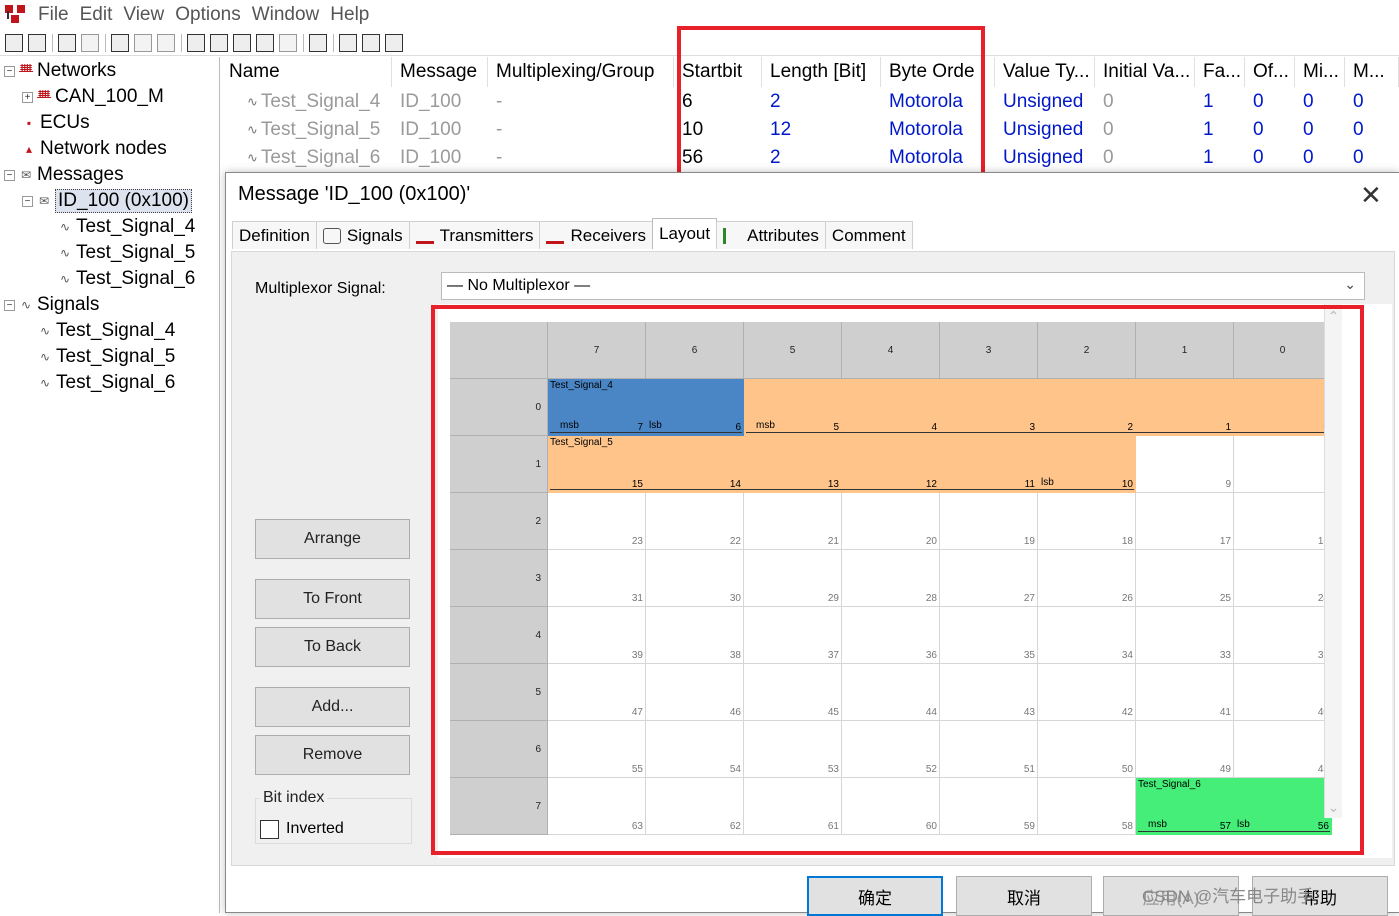  Describe the element at coordinates (219, 43) in the screenshot. I see `view-details-icon` at that location.